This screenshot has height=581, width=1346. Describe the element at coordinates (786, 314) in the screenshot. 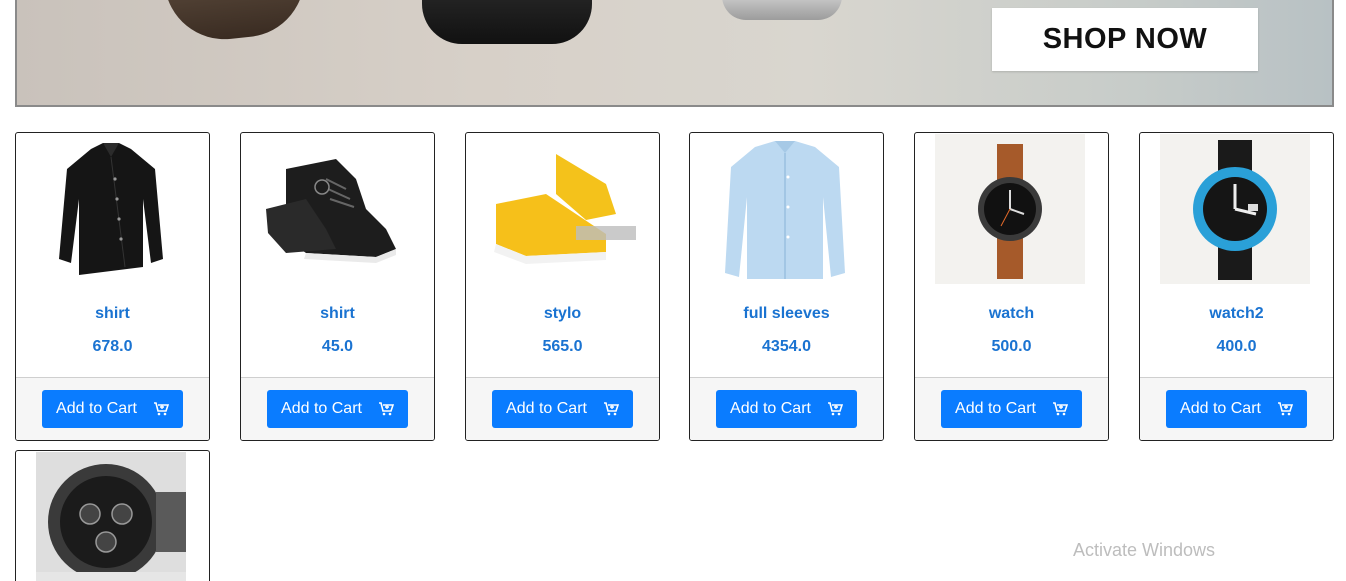

I see `product-name: full sleeves` at that location.